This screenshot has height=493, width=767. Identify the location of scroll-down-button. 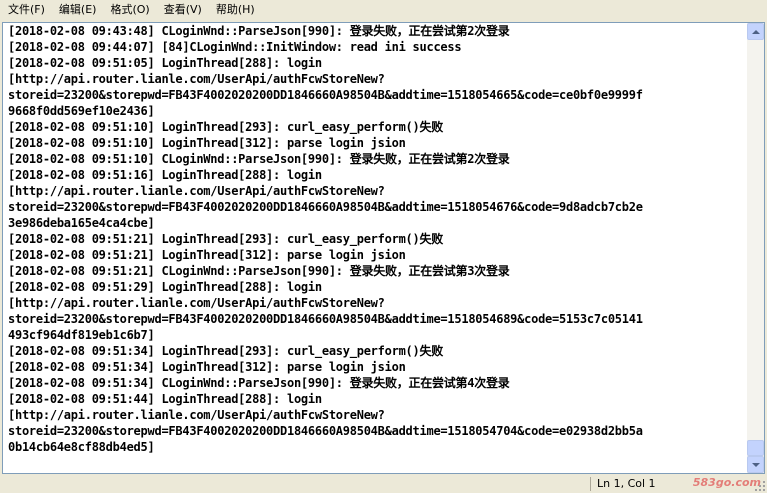
(755, 464).